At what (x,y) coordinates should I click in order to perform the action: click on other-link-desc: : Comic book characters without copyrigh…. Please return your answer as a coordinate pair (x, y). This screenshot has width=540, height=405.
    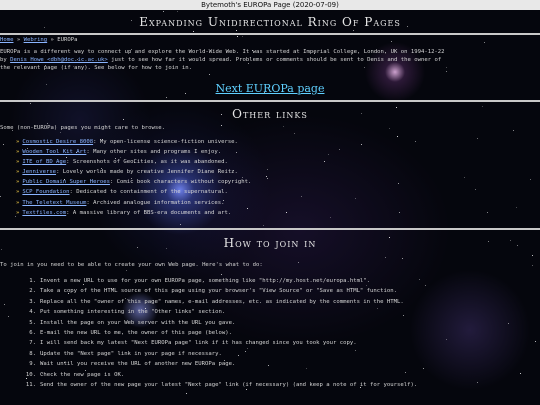
    Looking at the image, I should click on (180, 182).